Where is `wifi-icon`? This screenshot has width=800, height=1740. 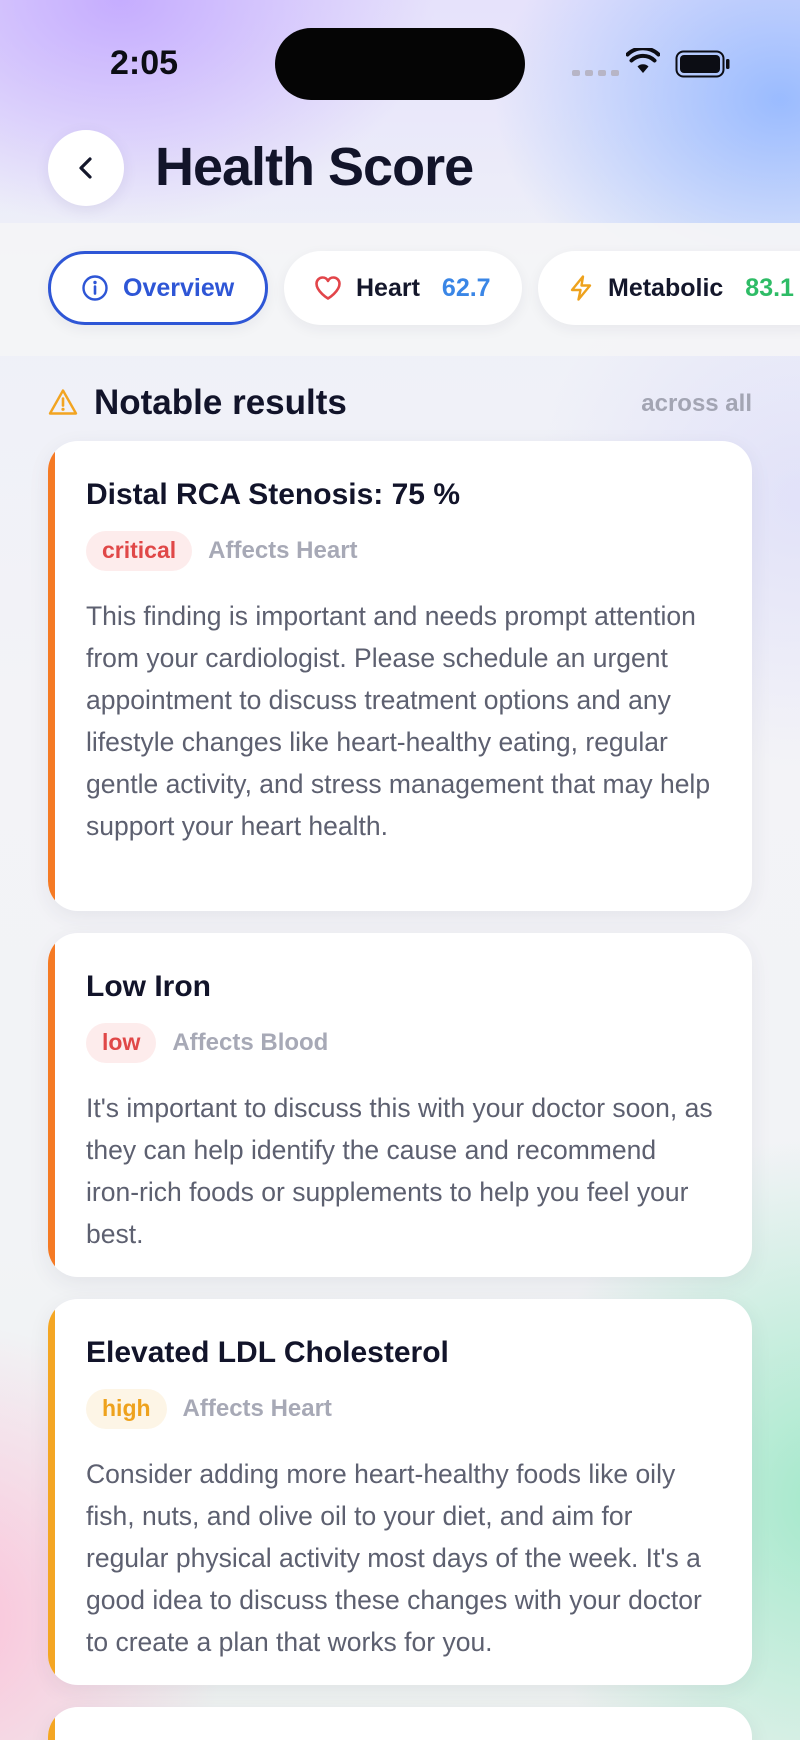
wifi-icon is located at coordinates (643, 60).